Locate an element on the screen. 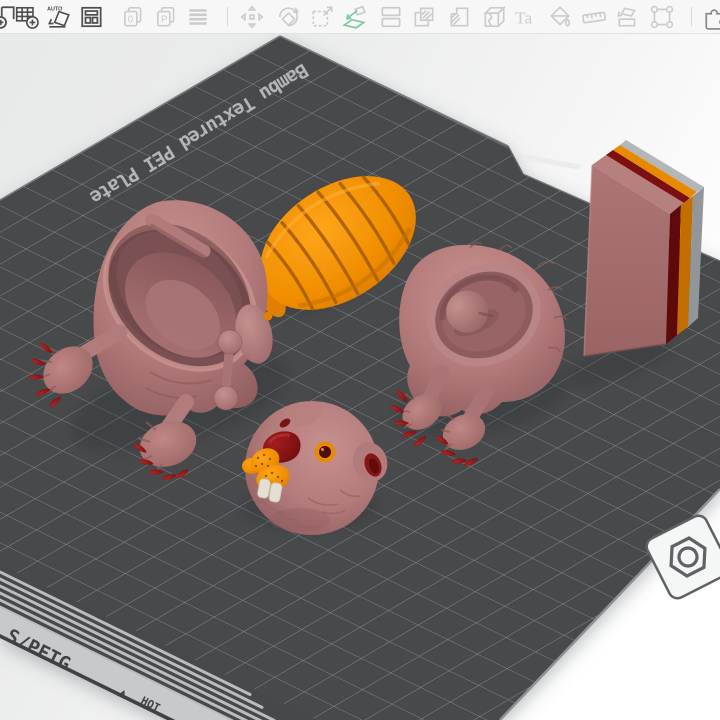  split-parts-icon is located at coordinates (424, 17).